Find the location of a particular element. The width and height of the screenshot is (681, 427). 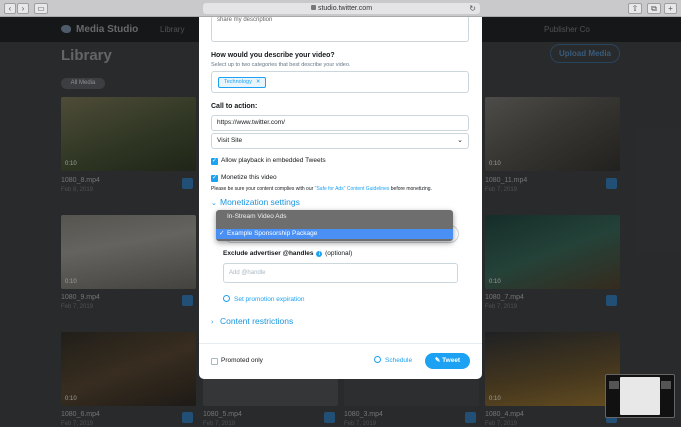

monetize-label: Monetize this video is located at coordinates (249, 177).